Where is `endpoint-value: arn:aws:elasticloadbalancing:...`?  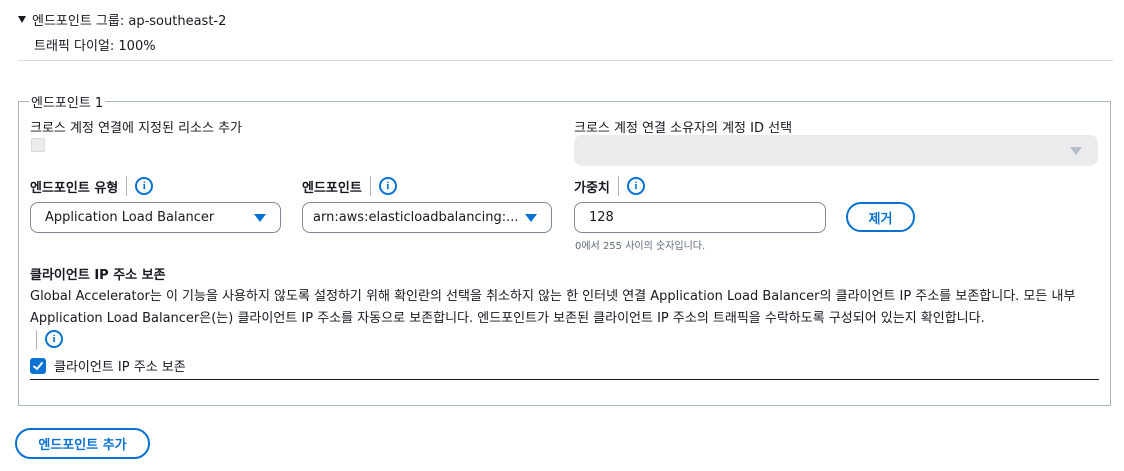
endpoint-value: arn:aws:elasticloadbalancing:... is located at coordinates (415, 217).